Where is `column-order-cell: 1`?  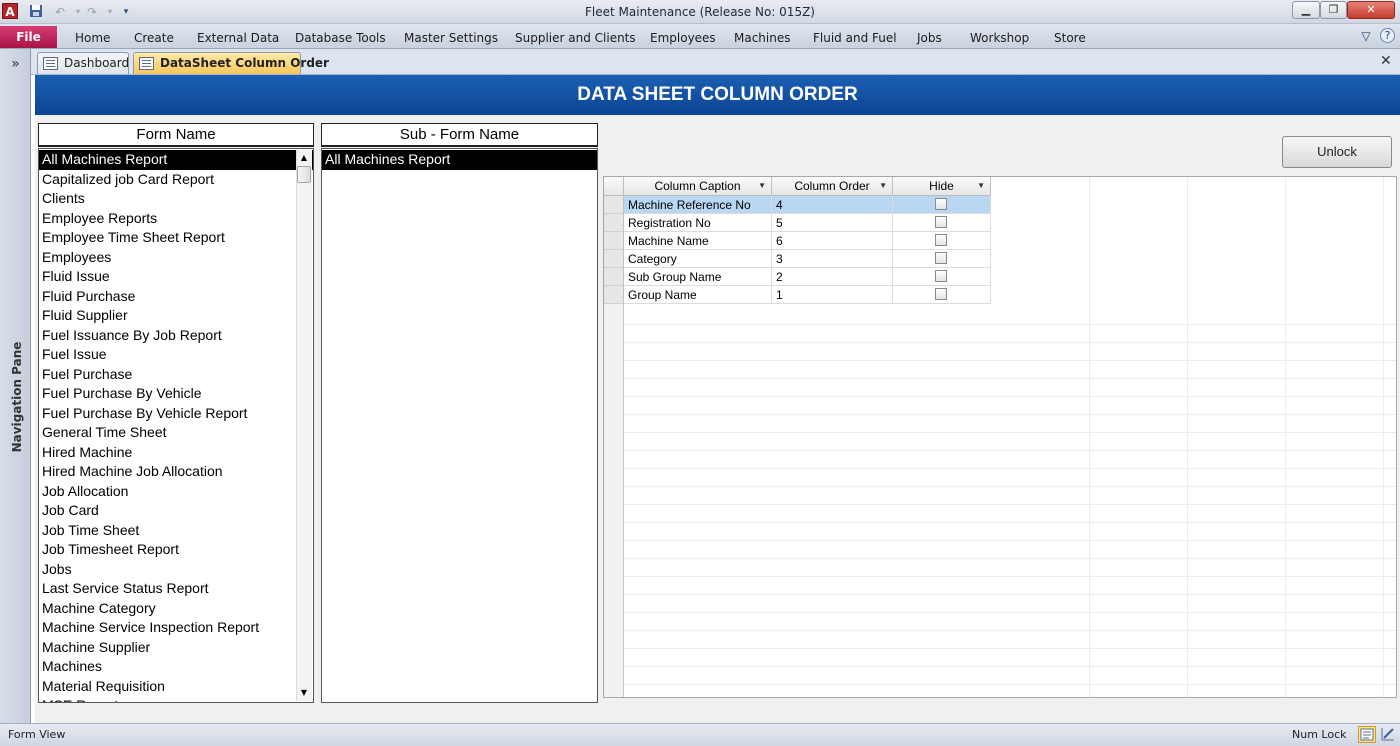
column-order-cell: 1 is located at coordinates (832, 295).